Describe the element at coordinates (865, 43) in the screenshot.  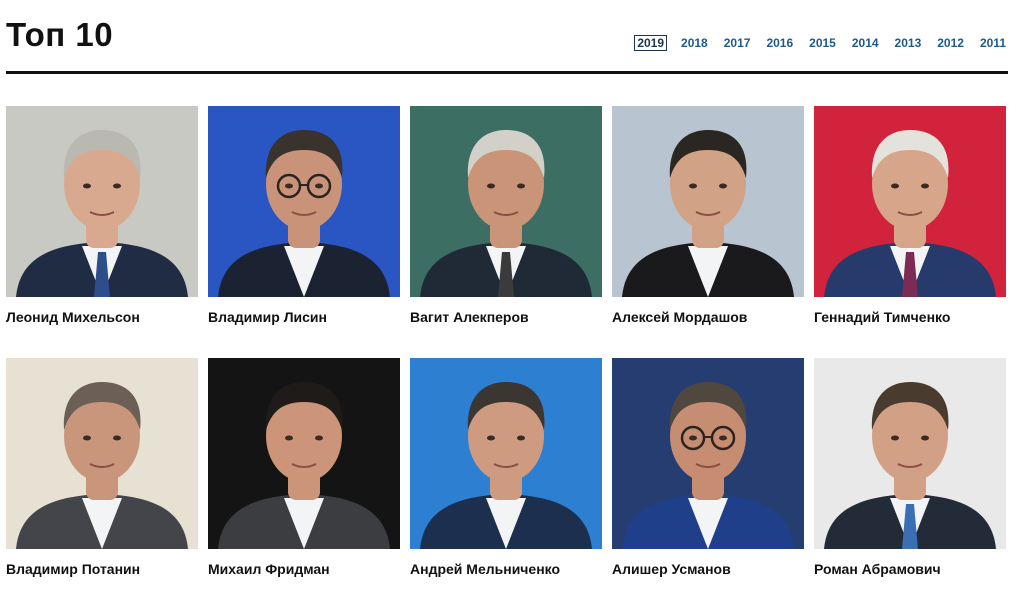
I see `year-tab-2014: 2014` at that location.